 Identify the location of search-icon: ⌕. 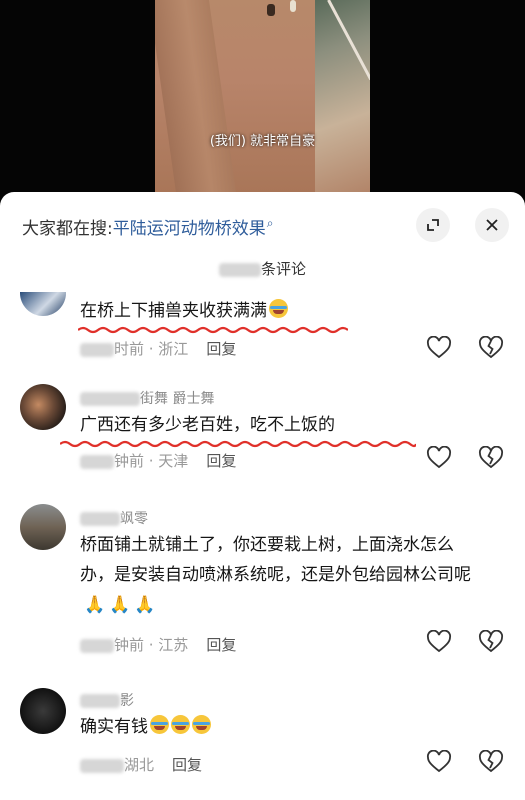
(270, 223).